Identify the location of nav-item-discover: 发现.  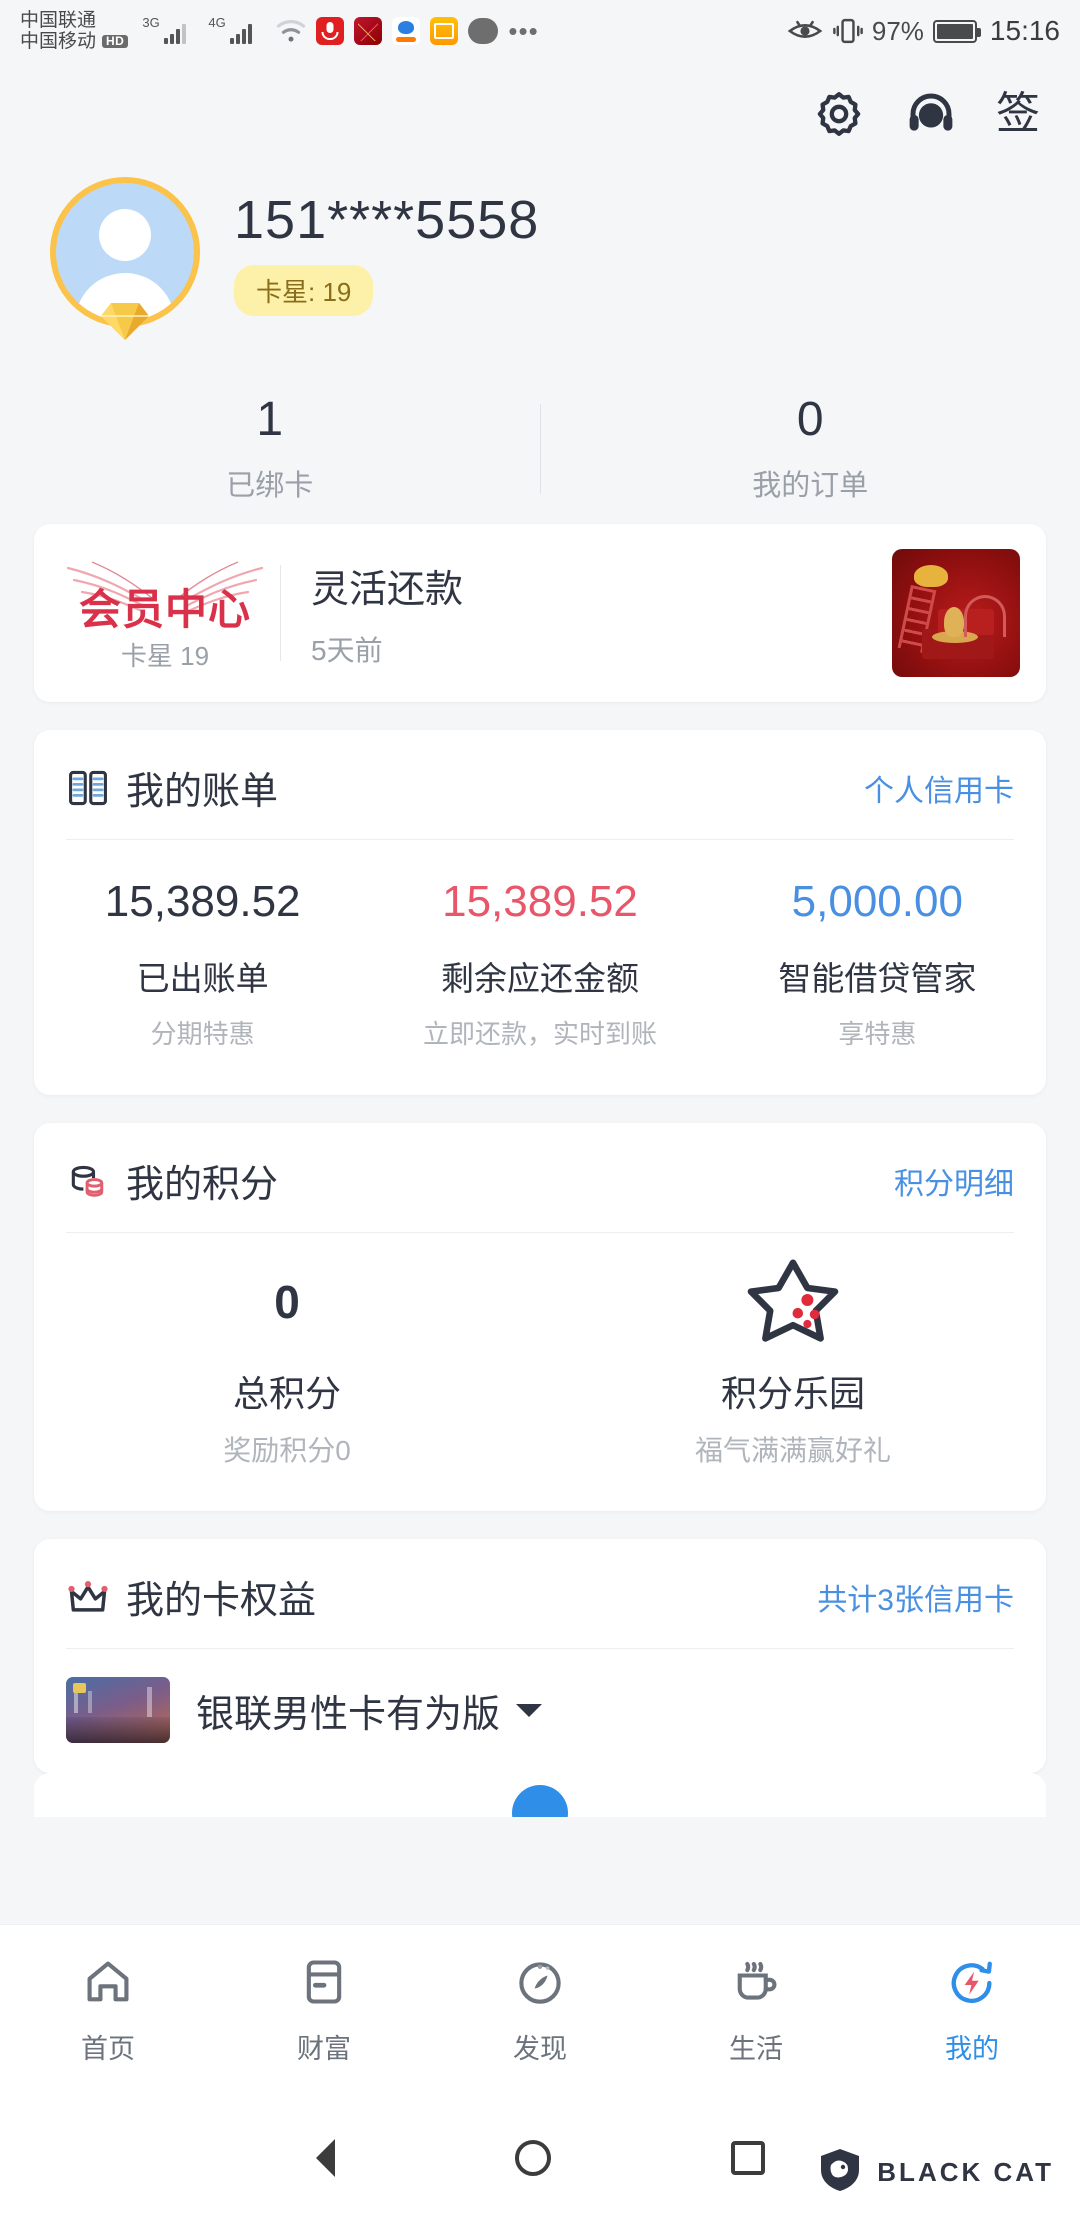
(540, 2011).